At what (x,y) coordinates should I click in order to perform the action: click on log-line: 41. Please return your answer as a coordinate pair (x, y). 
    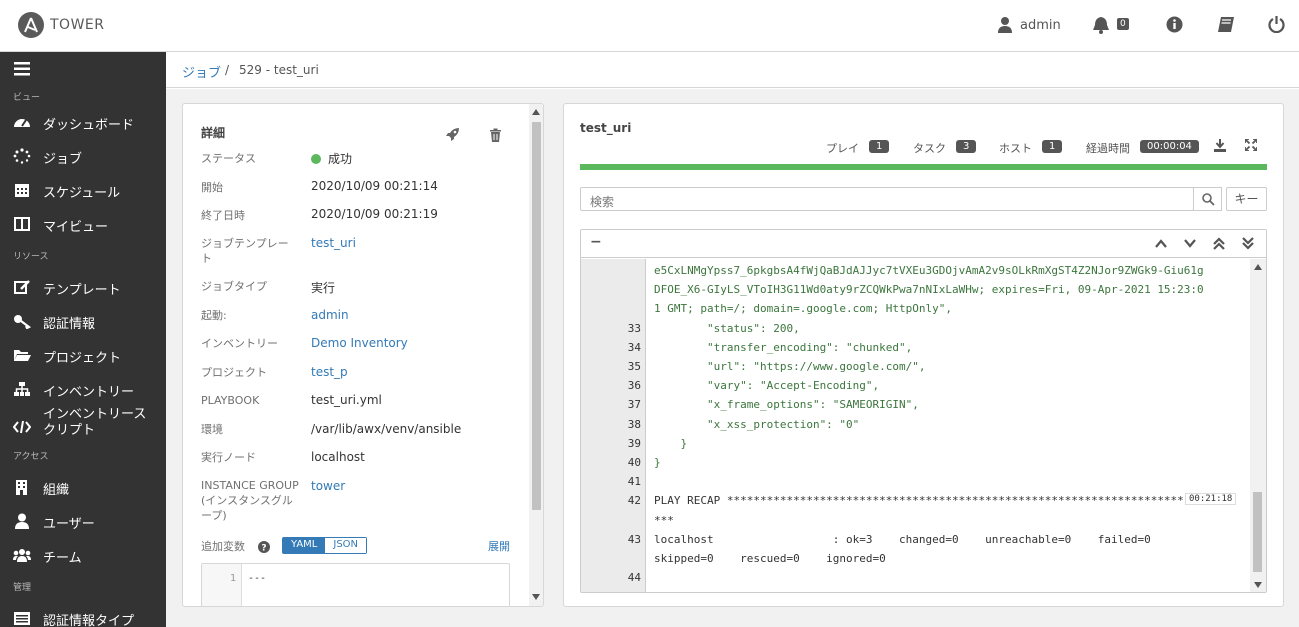
    Looking at the image, I should click on (923, 484).